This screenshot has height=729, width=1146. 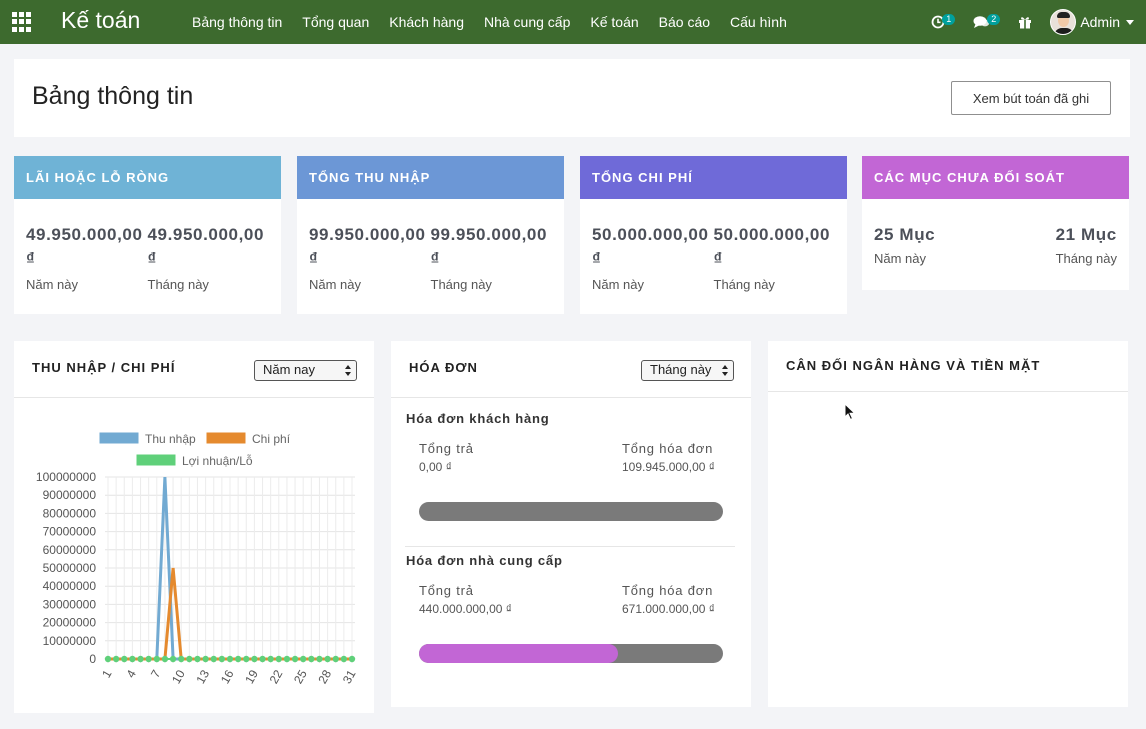 What do you see at coordinates (905, 234) in the screenshot?
I see `kpi-year-value: 25 Mục` at bounding box center [905, 234].